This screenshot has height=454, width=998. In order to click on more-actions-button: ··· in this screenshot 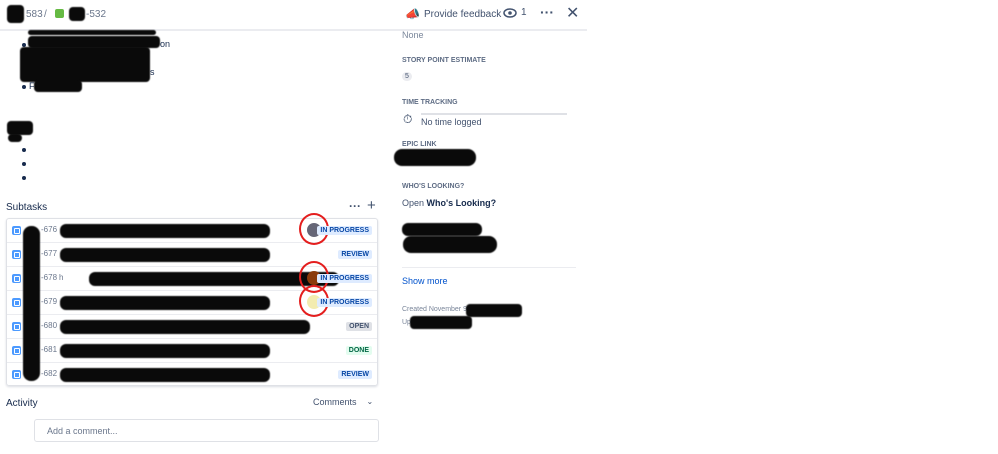, I will do `click(547, 12)`.